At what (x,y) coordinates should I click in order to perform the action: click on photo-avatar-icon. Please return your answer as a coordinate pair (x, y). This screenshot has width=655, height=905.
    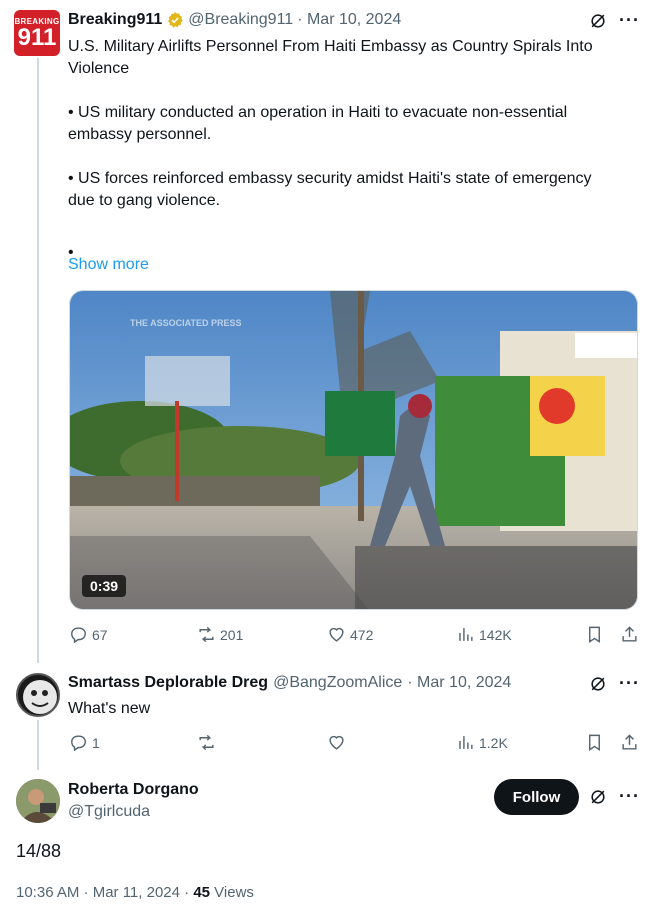
    Looking at the image, I should click on (38, 801).